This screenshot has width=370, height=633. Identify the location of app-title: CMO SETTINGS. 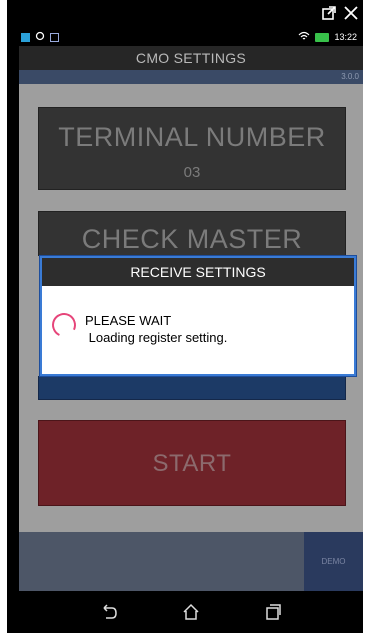
(191, 58).